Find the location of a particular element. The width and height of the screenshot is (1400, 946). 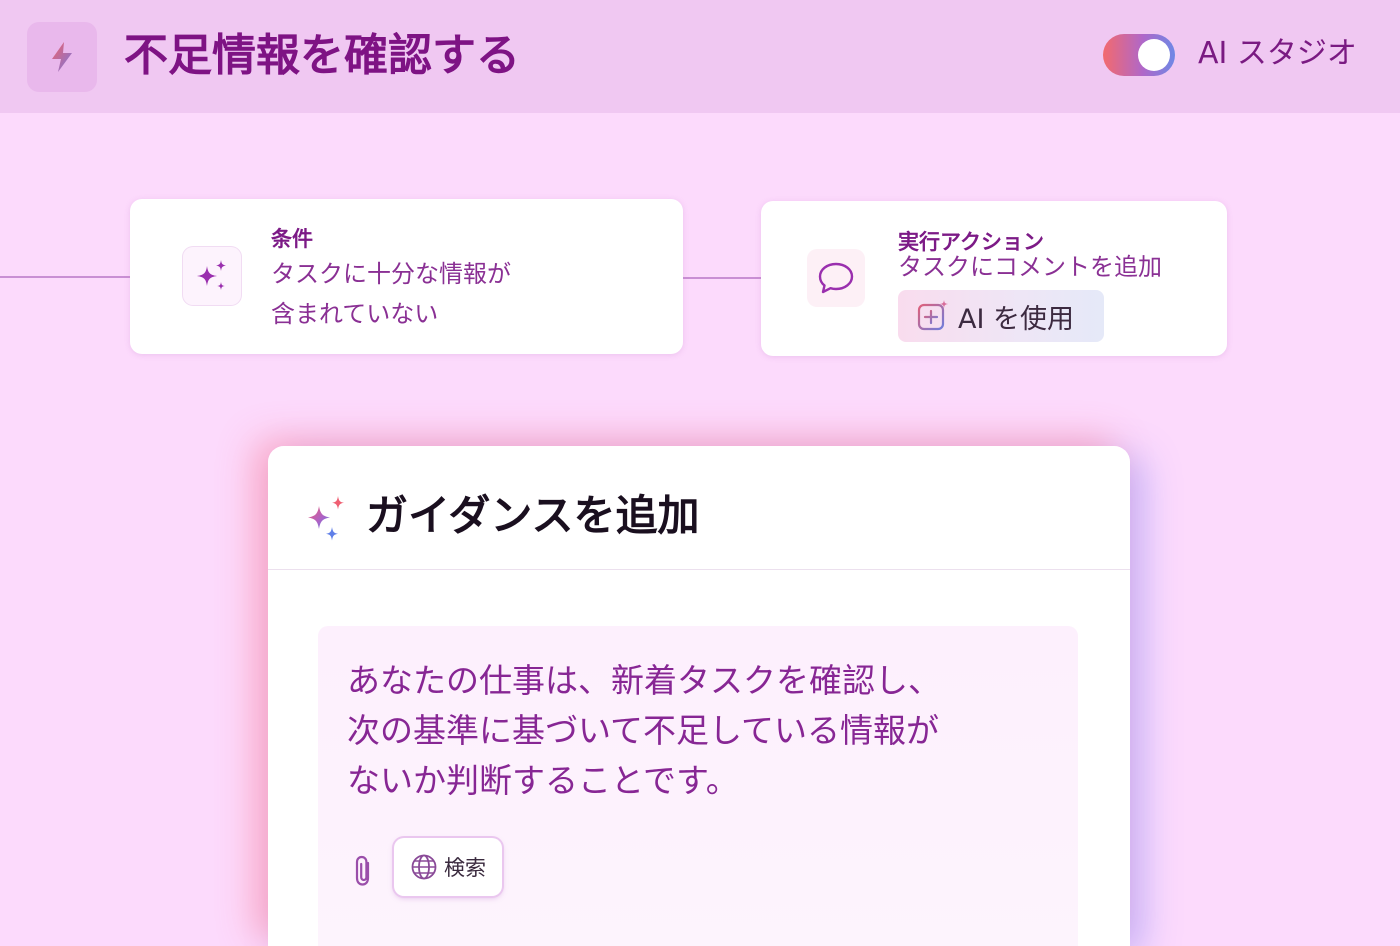

paperclip-icon is located at coordinates (364, 871).